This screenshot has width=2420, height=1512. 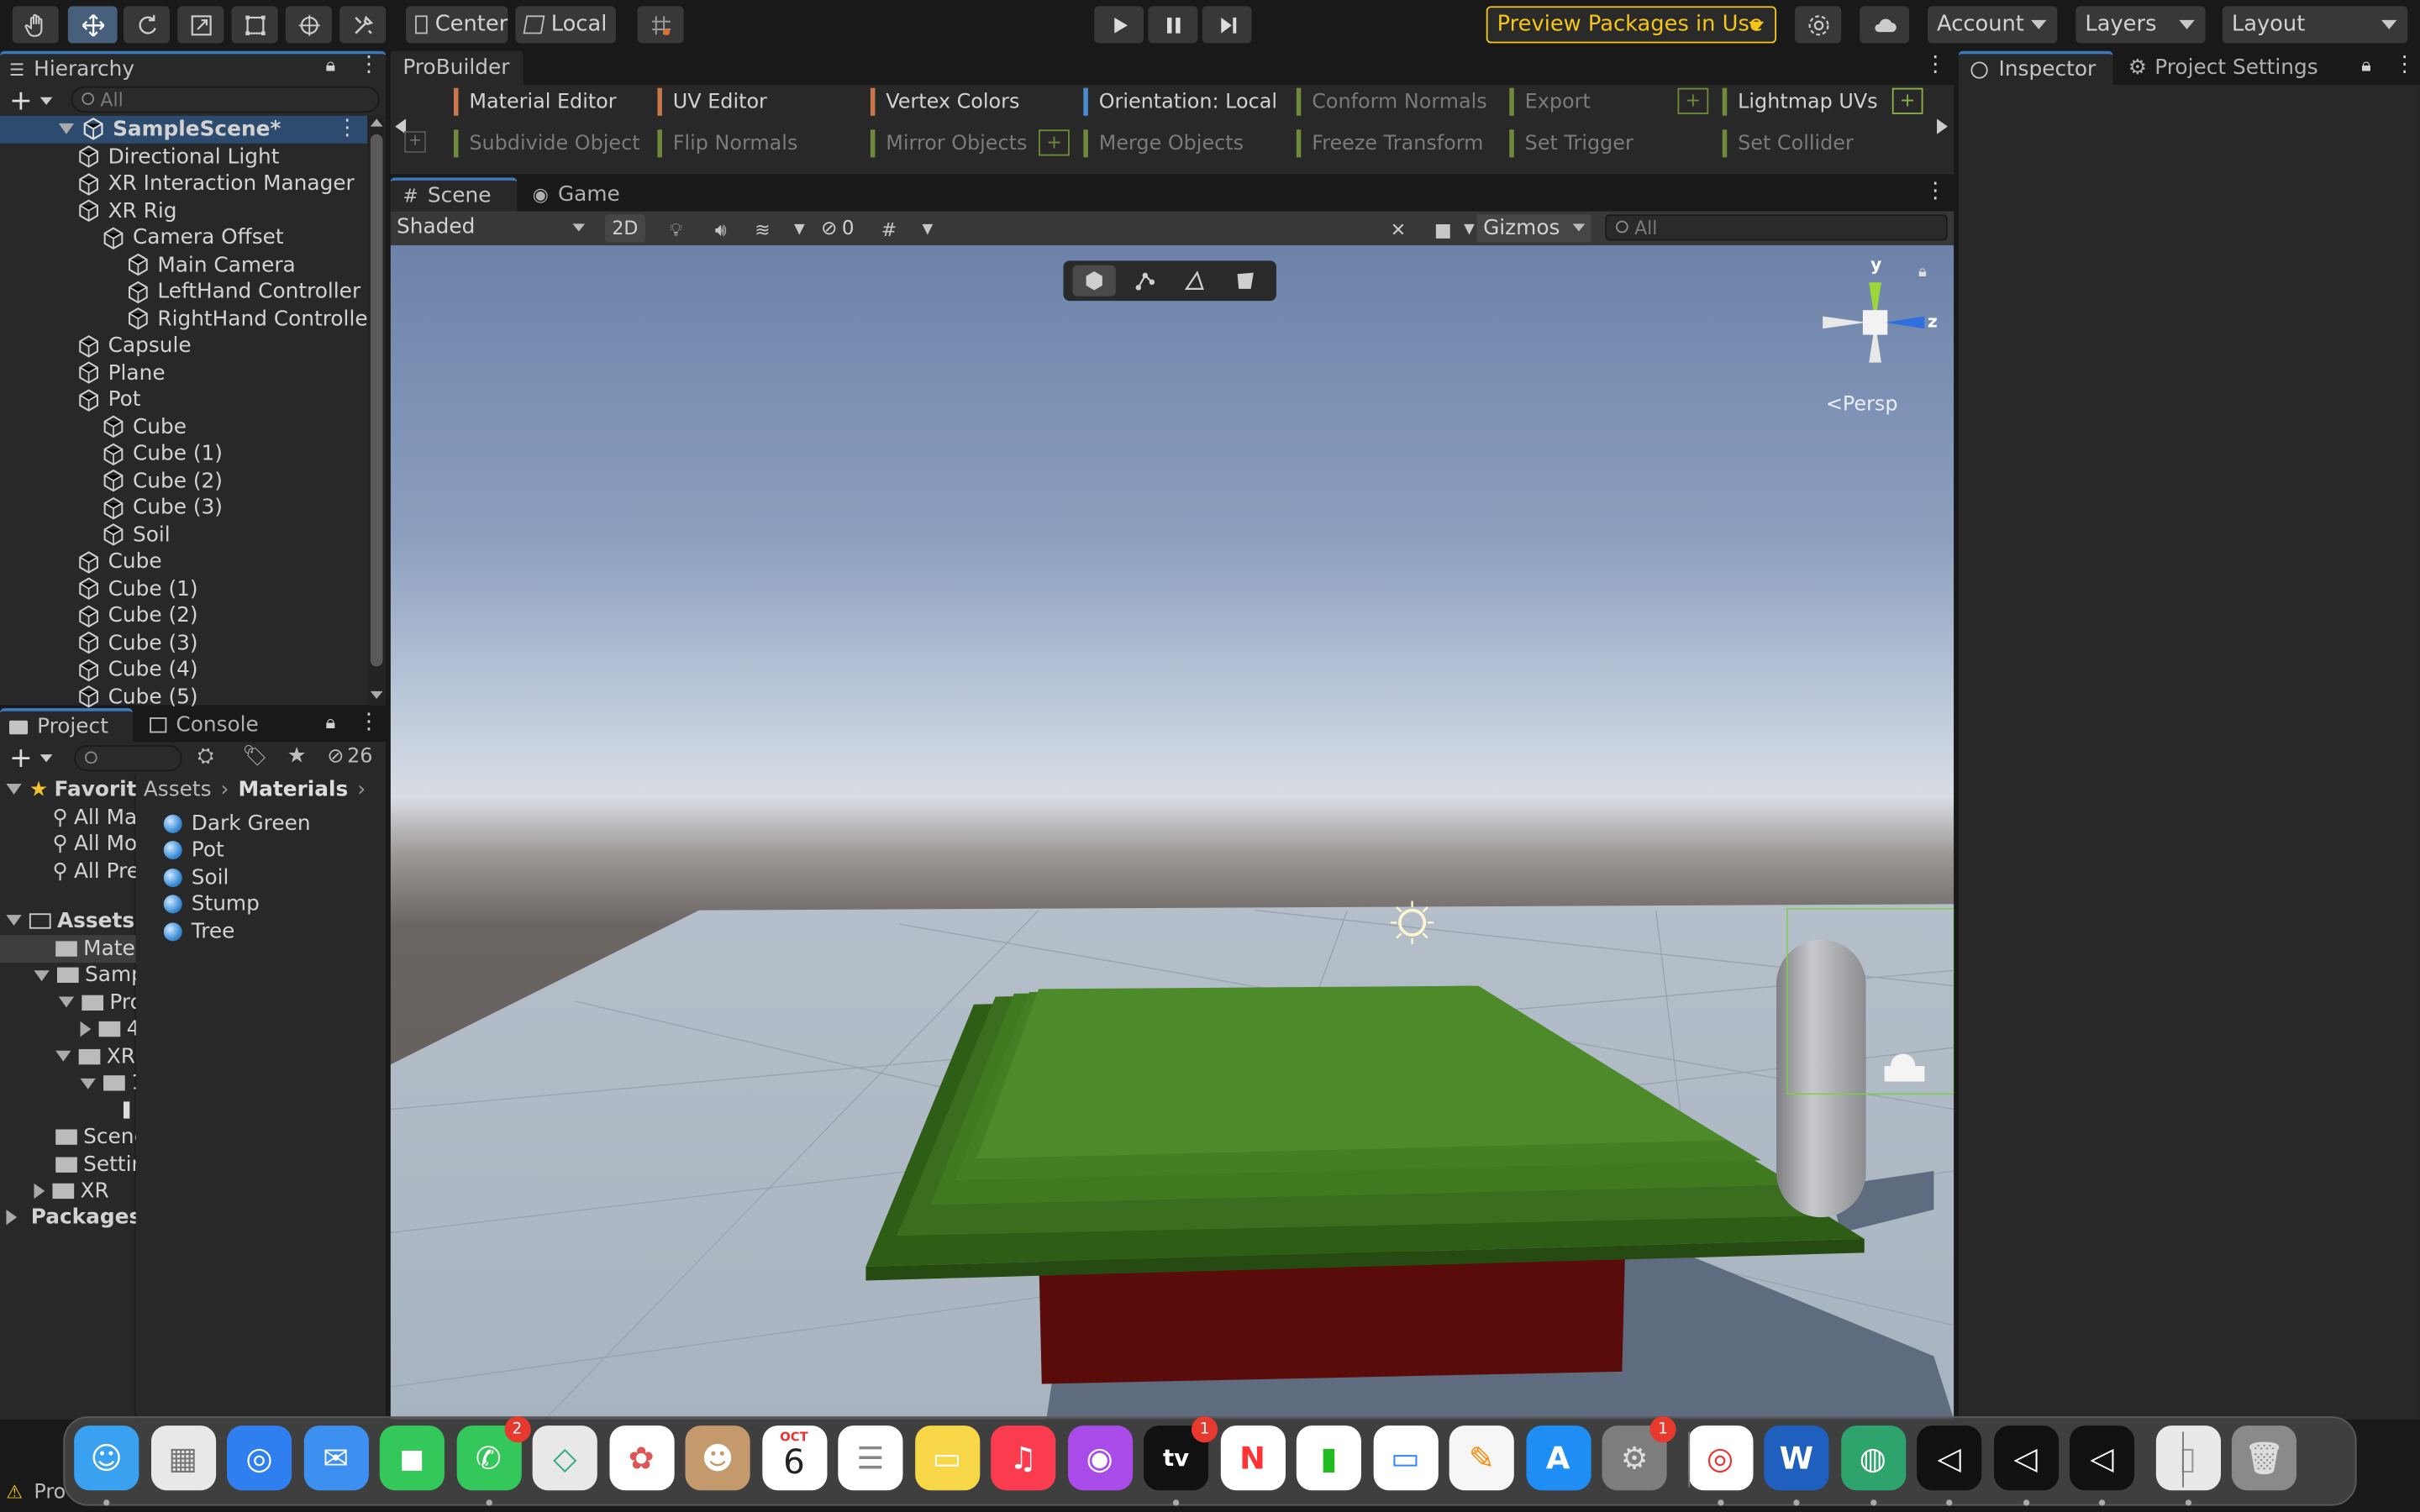 I want to click on hierarchy-item: Cube (4), so click(x=222, y=670).